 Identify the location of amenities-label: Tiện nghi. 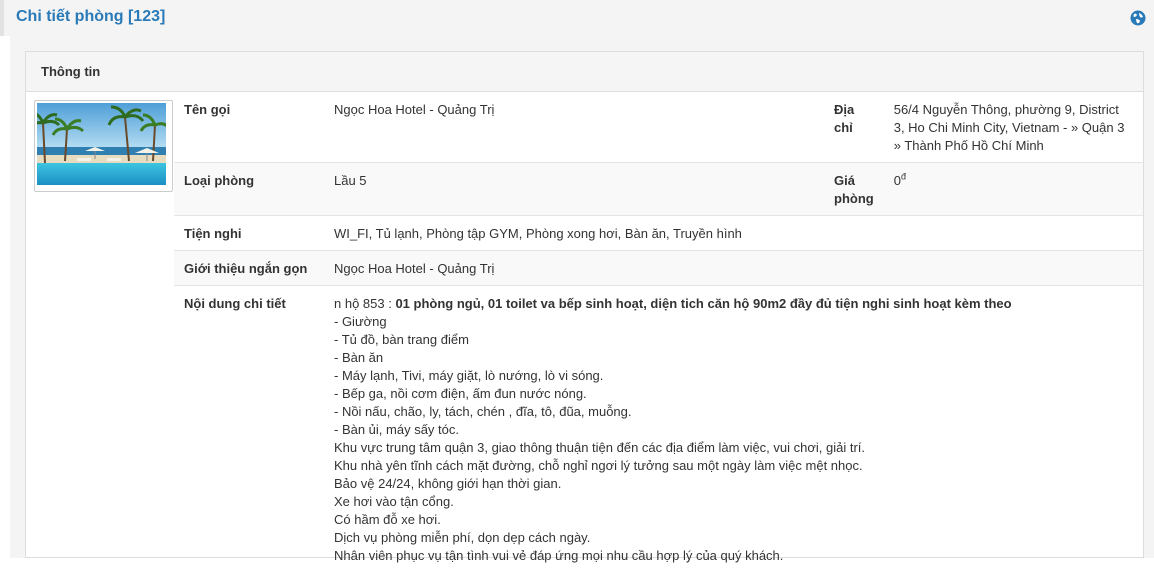
(249, 233).